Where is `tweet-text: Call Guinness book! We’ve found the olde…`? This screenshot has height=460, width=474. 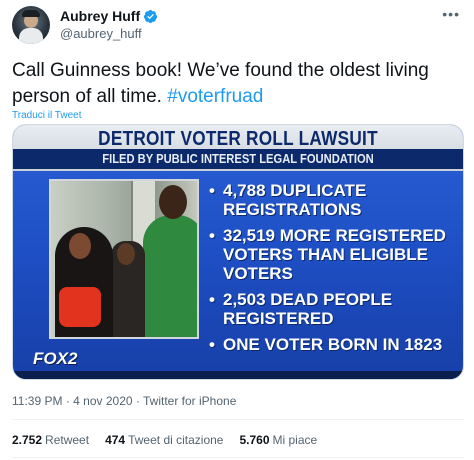
tweet-text: Call Guinness book! We’ve found the olde… is located at coordinates (238, 84).